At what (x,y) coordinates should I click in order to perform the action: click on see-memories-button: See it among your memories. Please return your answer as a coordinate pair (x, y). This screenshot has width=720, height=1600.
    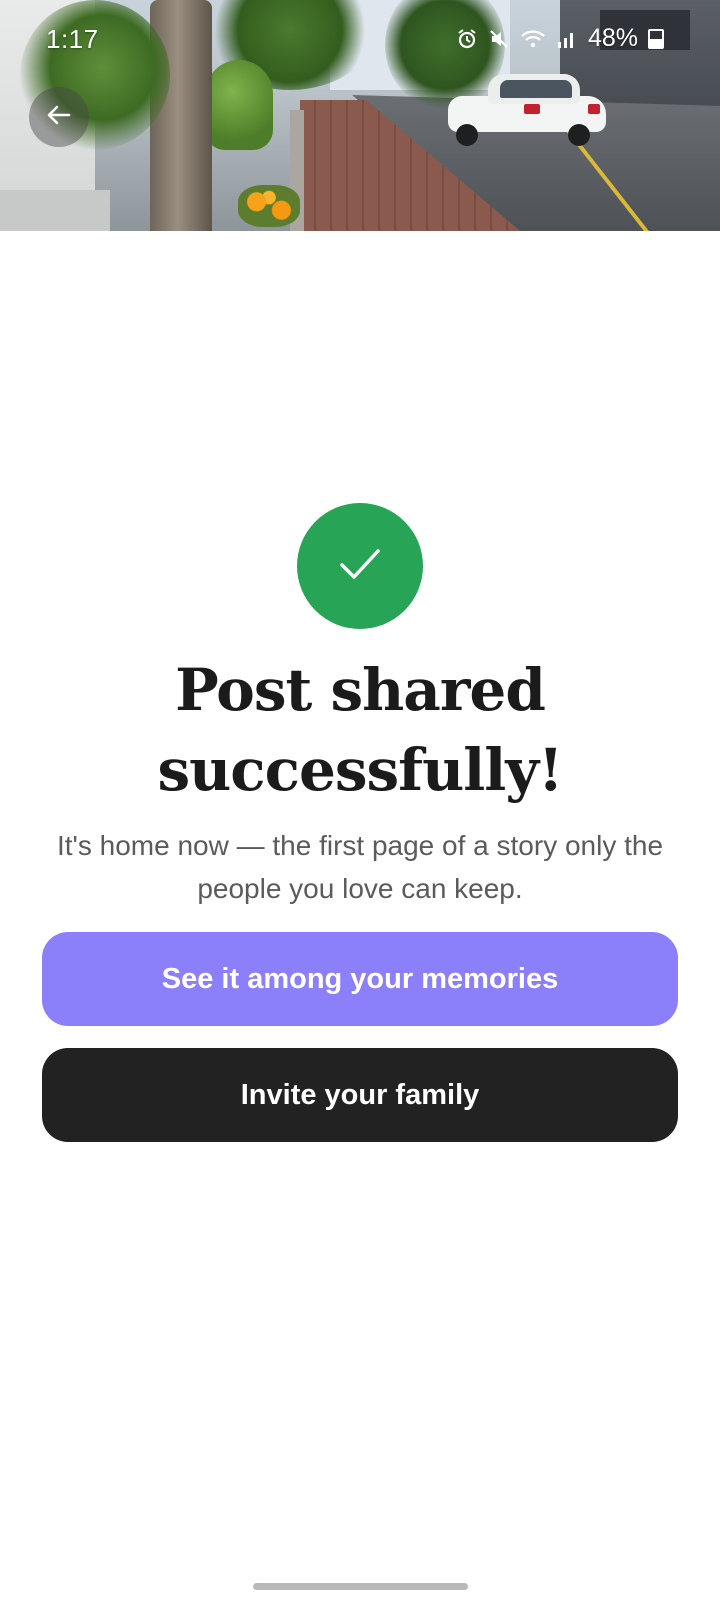
    Looking at the image, I should click on (360, 979).